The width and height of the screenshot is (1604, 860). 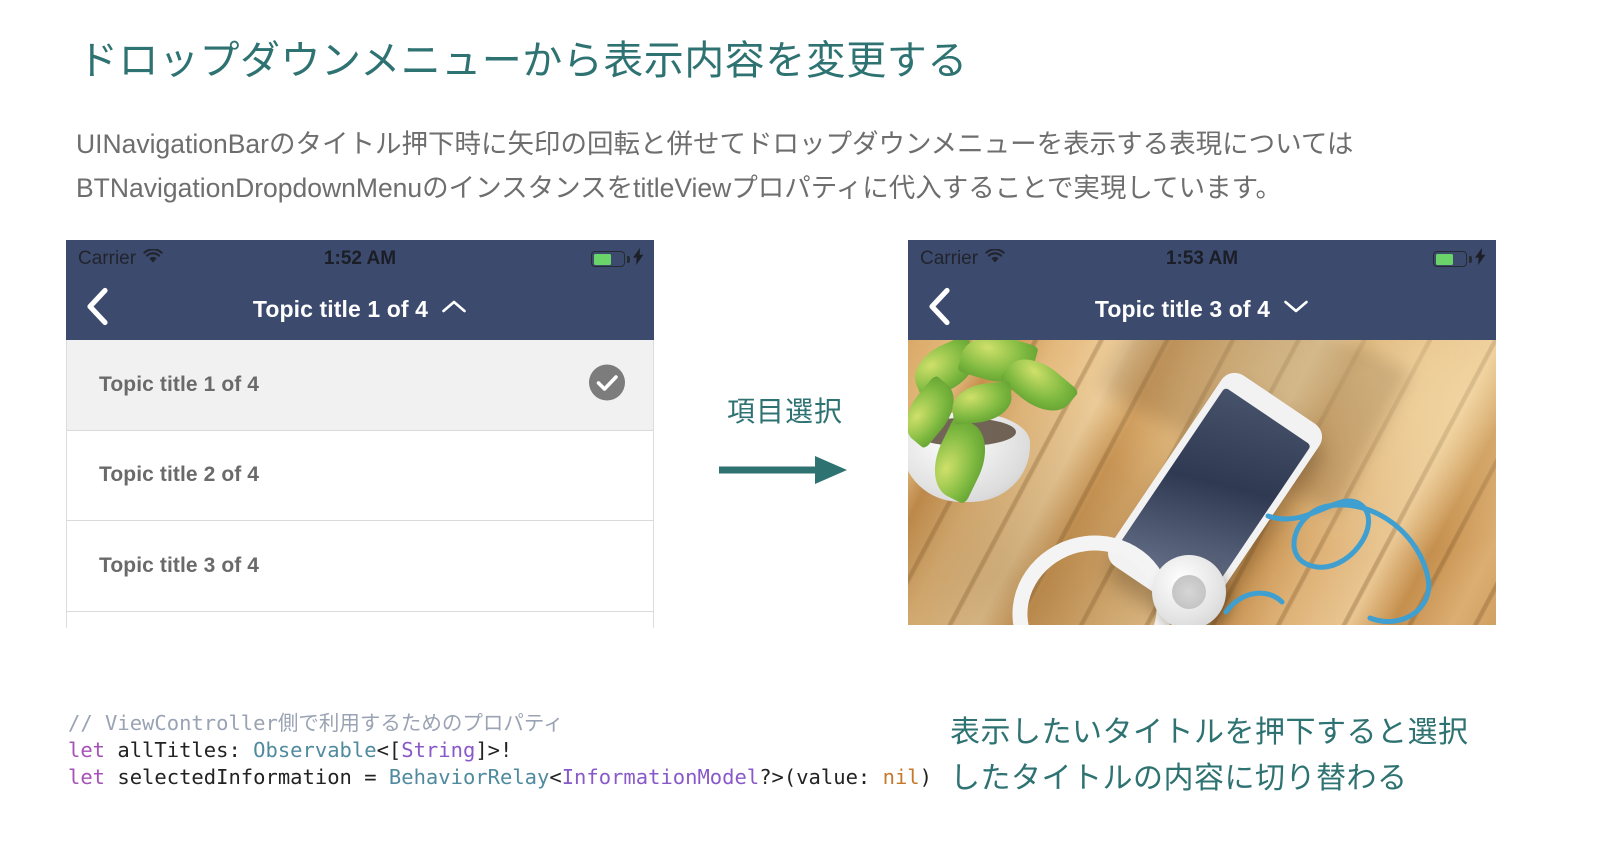 I want to click on nav-title-label: Topic title 1 of 4, so click(x=340, y=308).